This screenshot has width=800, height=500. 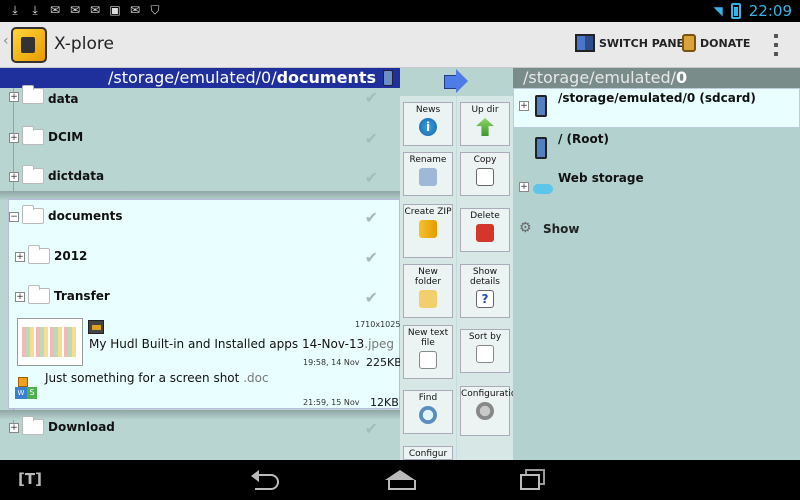 I want to click on download-folder-icon, so click(x=33, y=425).